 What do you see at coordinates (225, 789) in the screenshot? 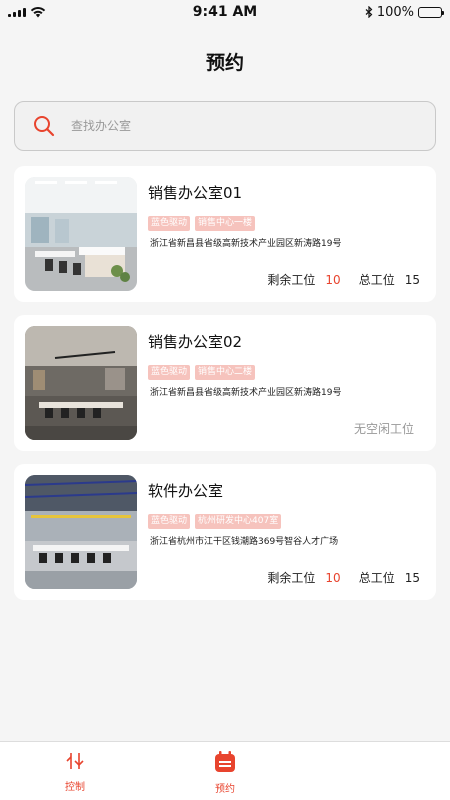
I see `tab-label: 预约` at bounding box center [225, 789].